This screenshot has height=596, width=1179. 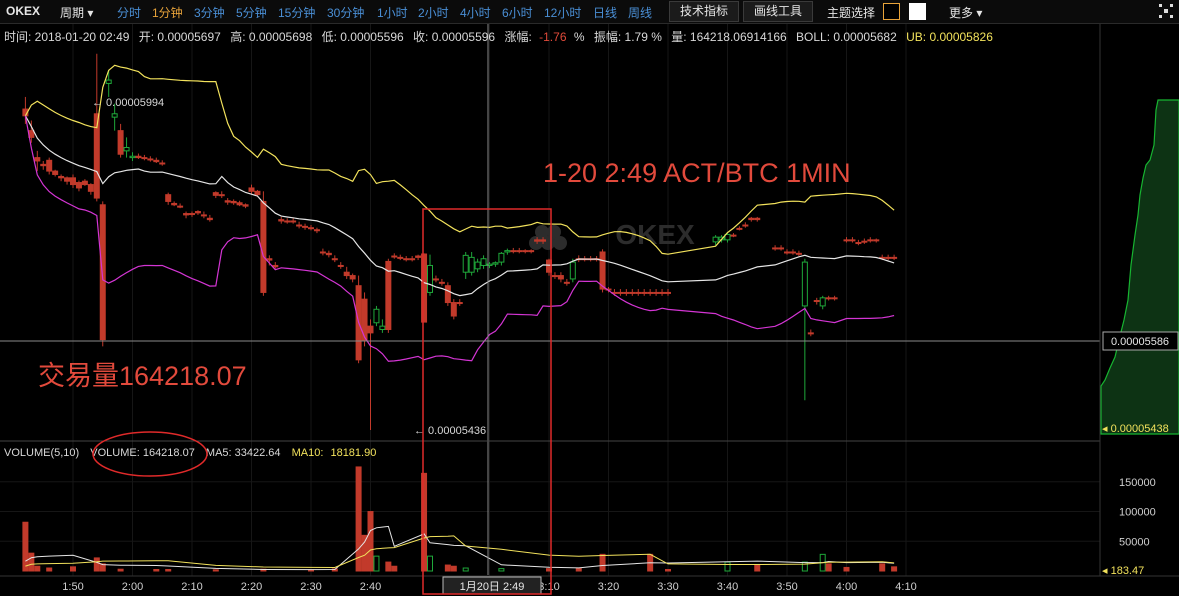 What do you see at coordinates (786, 587) in the screenshot?
I see `x-tick-label: 3:50` at bounding box center [786, 587].